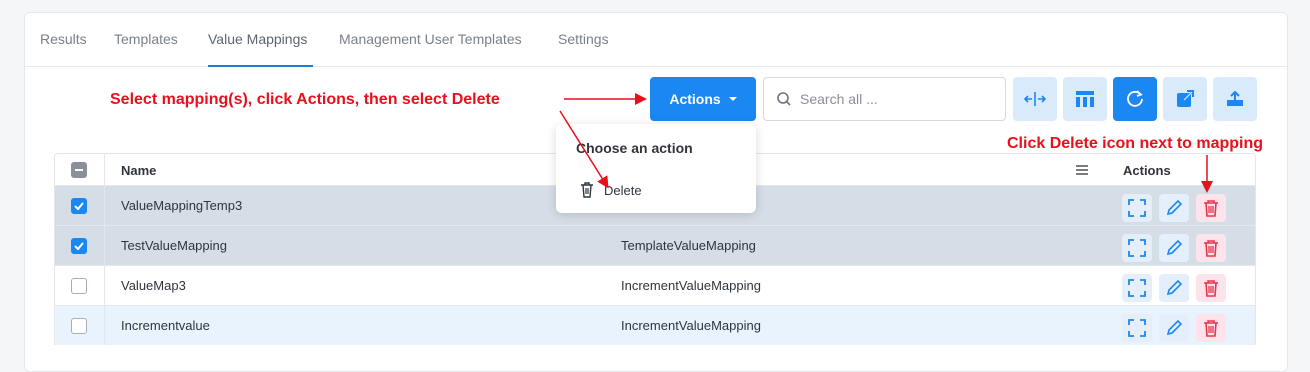 The image size is (1310, 372). I want to click on arrow-to-delete-item, so click(584, 149).